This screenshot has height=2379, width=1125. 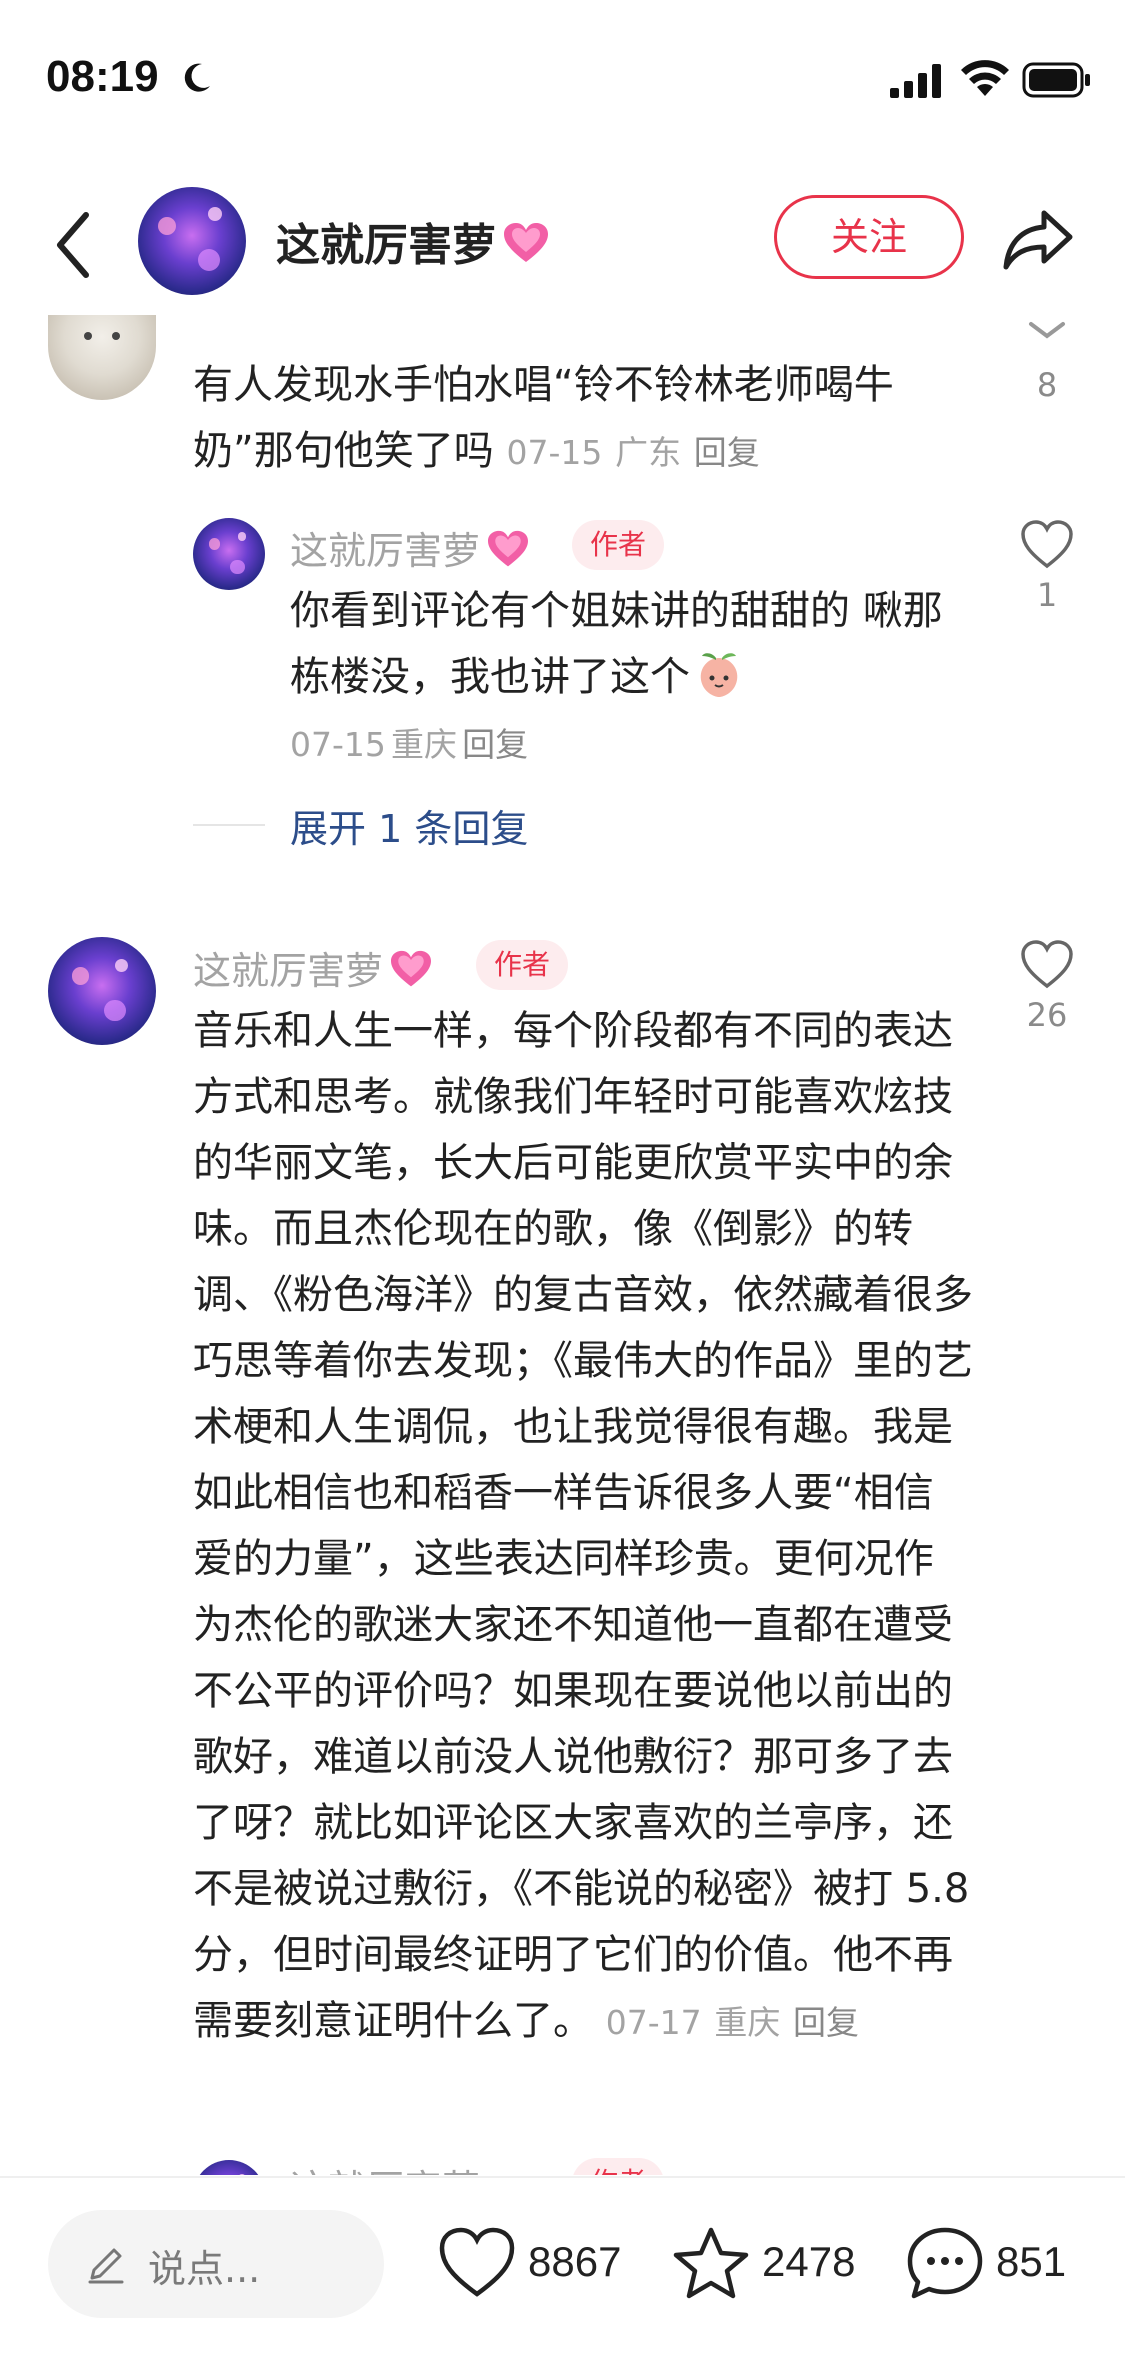 What do you see at coordinates (385, 2166) in the screenshot?
I see `next-reply-username: 这就厉害萝` at bounding box center [385, 2166].